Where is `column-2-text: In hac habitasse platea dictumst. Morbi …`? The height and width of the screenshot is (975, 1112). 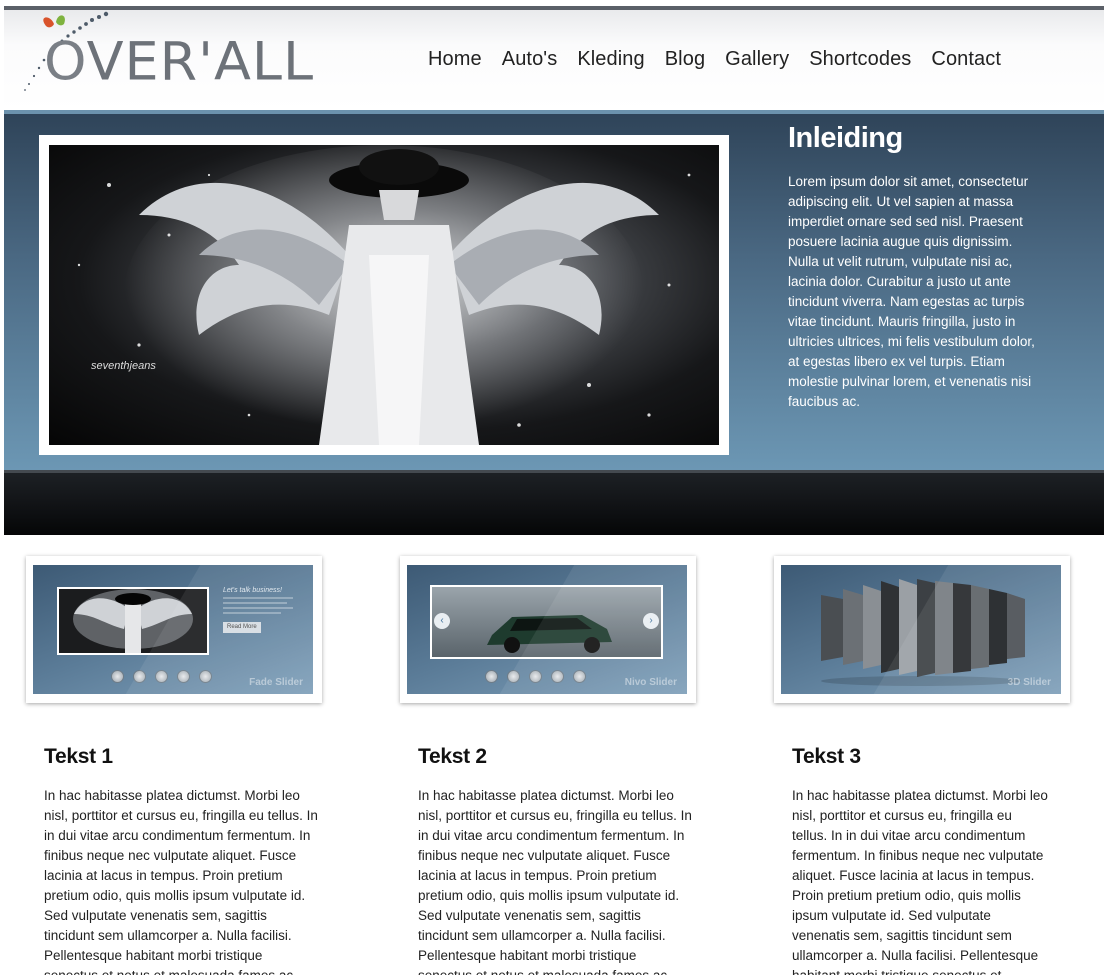 column-2-text: In hac habitasse platea dictumst. Morbi … is located at coordinates (555, 881).